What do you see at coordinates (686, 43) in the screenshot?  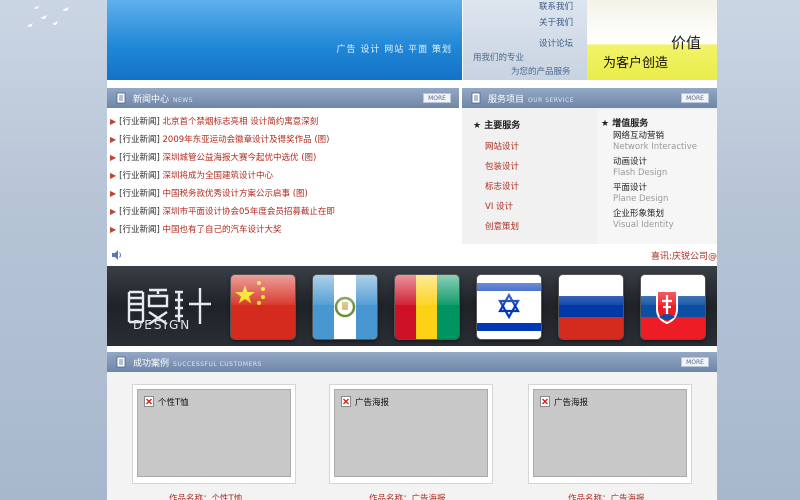 I see `promo-value: 价值` at bounding box center [686, 43].